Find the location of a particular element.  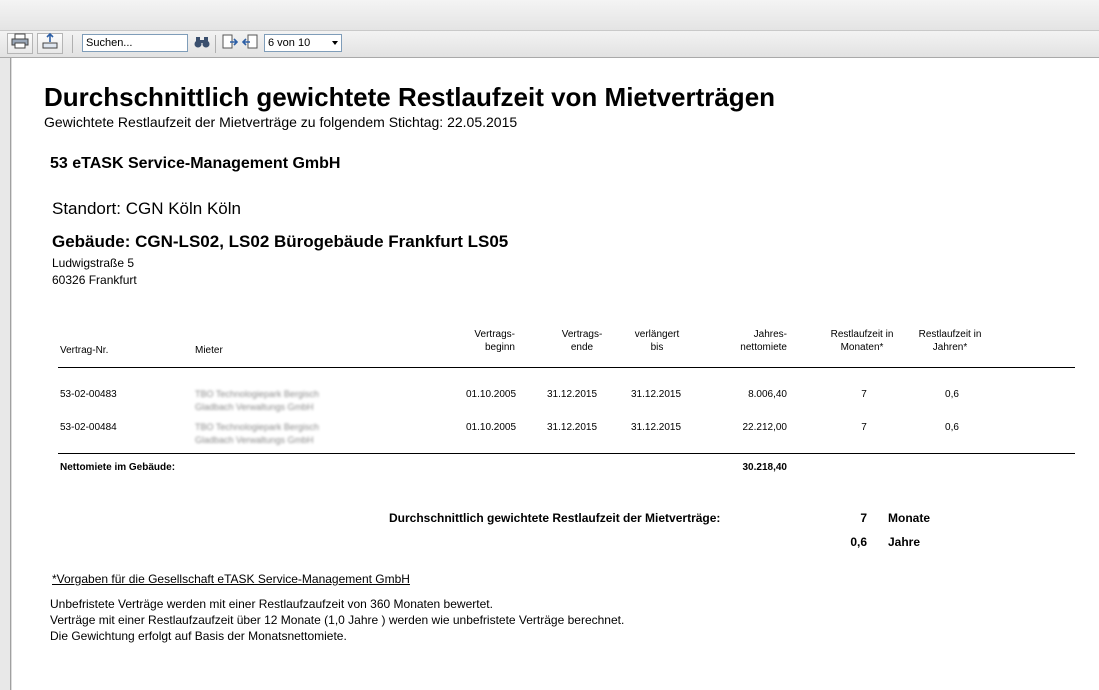

find-button is located at coordinates (202, 44).